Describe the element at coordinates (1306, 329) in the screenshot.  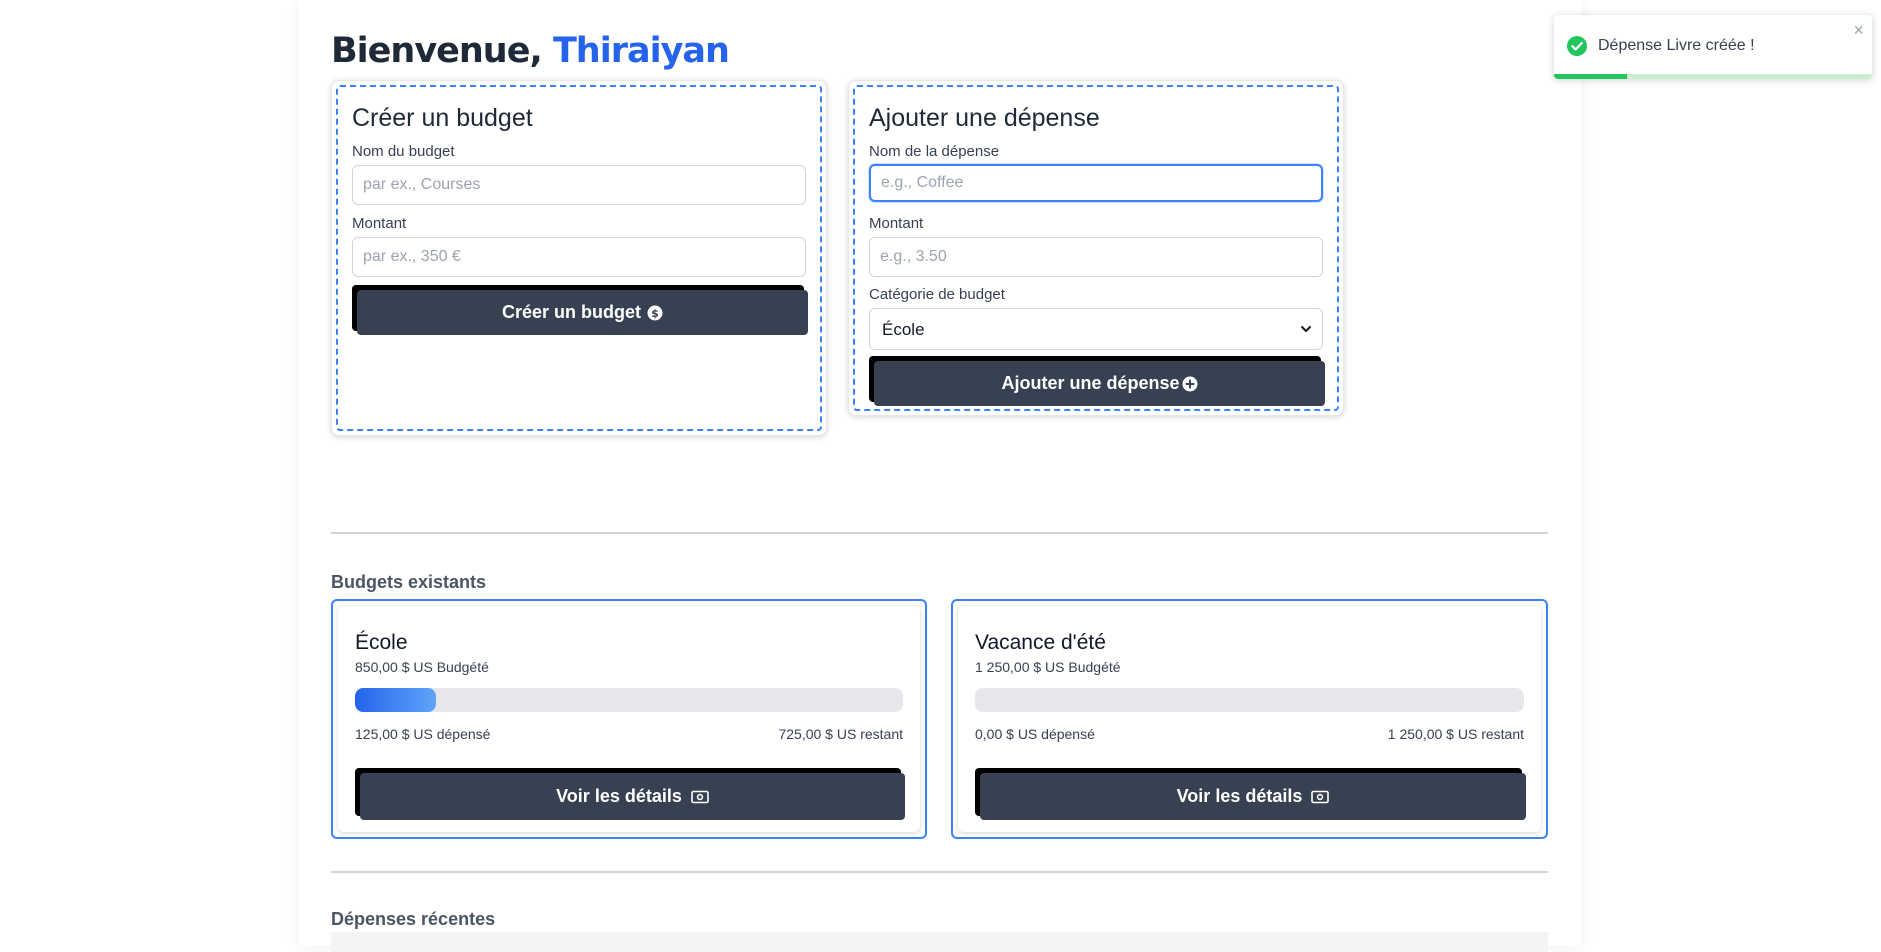
I see `chevron-down-icon` at that location.